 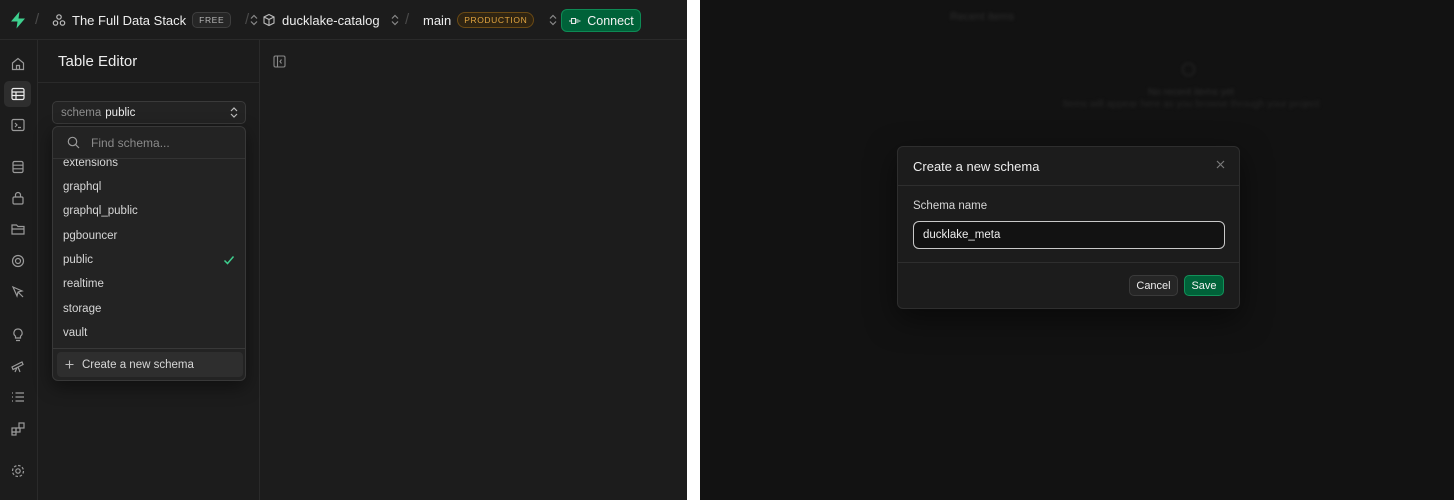 I want to click on recent-items-heading: Recent items, so click(x=982, y=17).